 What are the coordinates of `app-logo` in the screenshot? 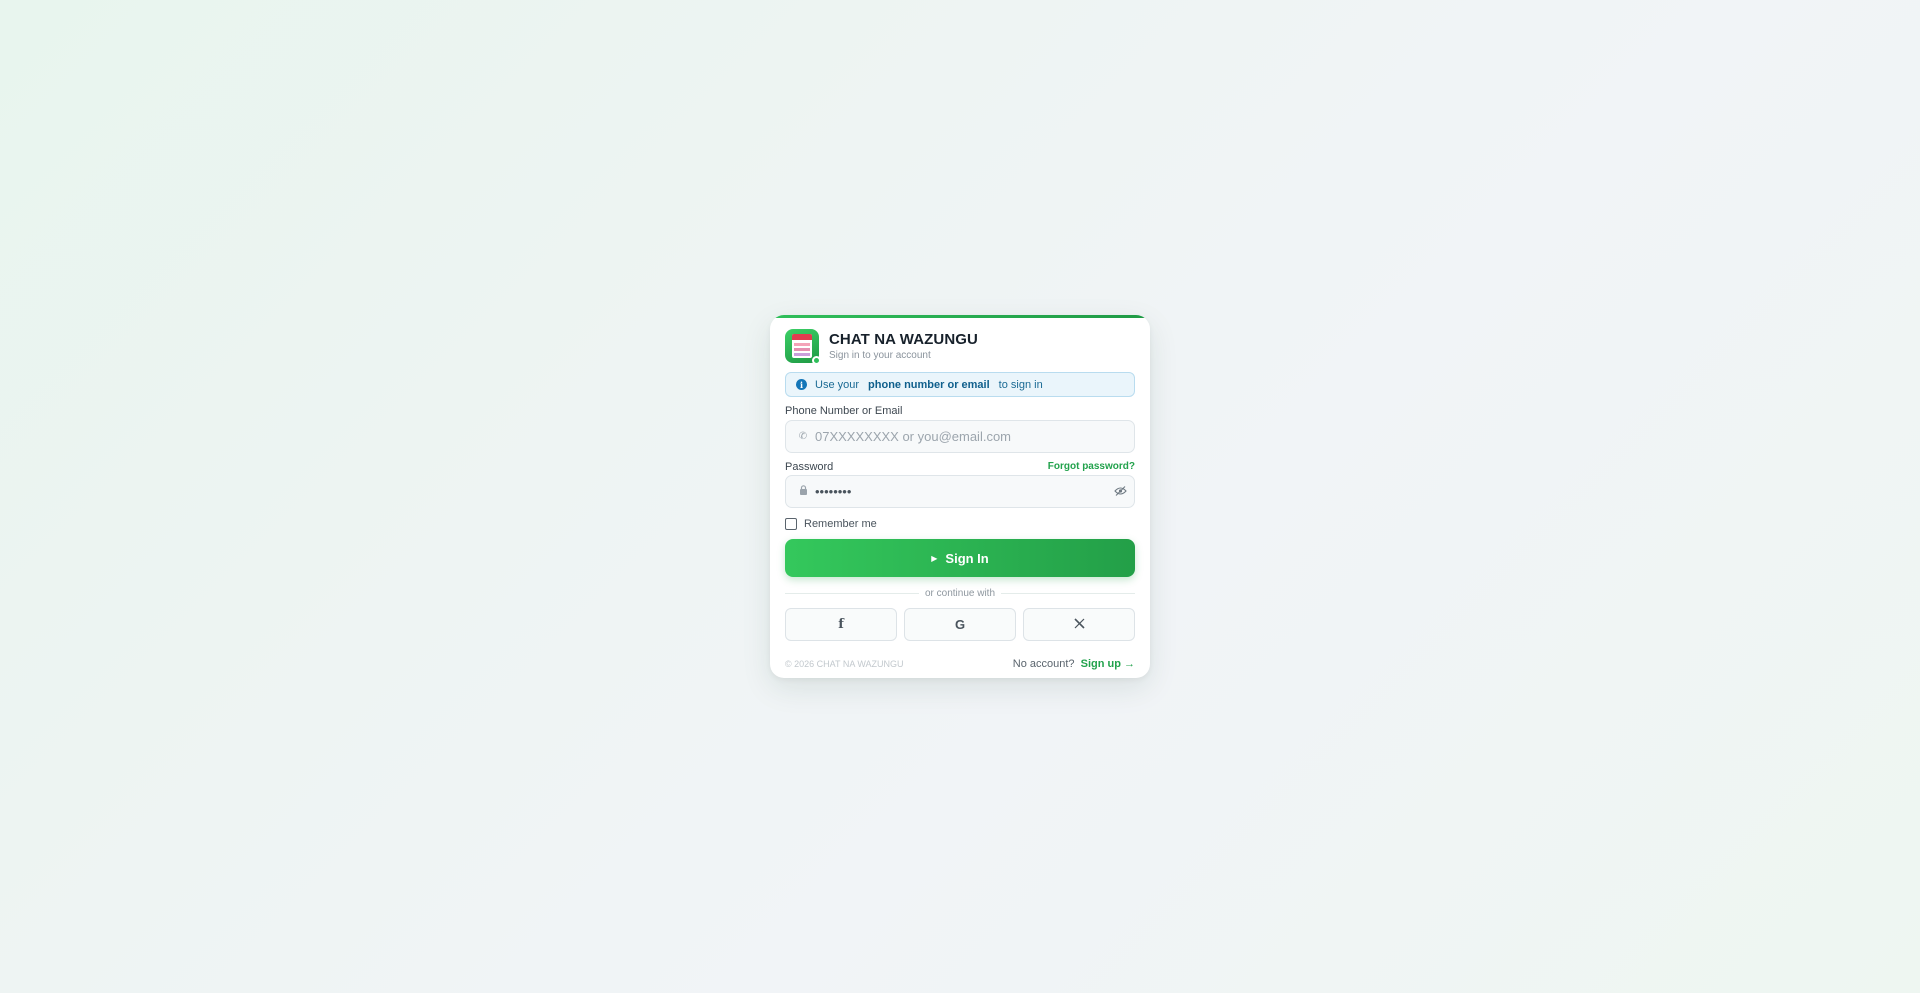 It's located at (803, 347).